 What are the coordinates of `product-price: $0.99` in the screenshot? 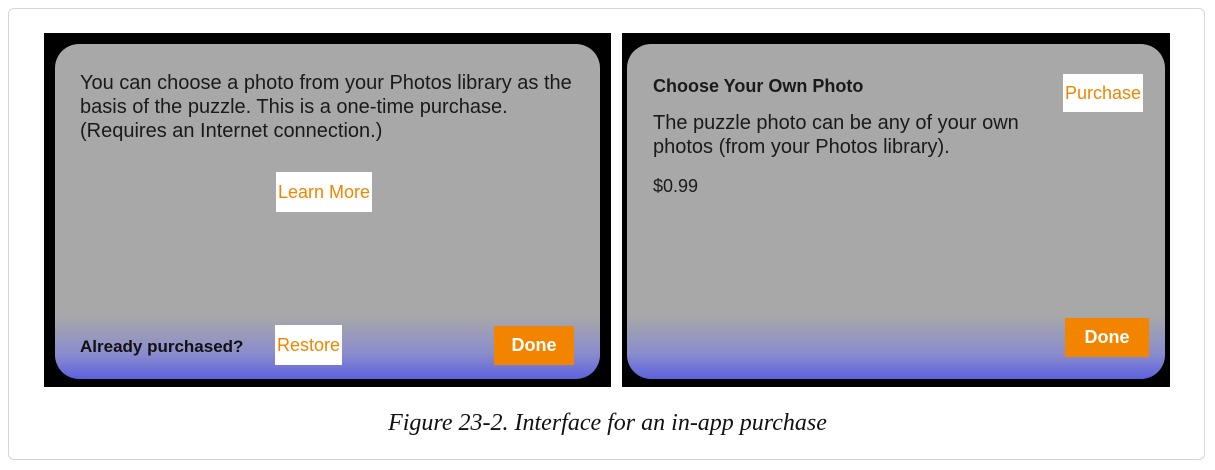 It's located at (676, 186).